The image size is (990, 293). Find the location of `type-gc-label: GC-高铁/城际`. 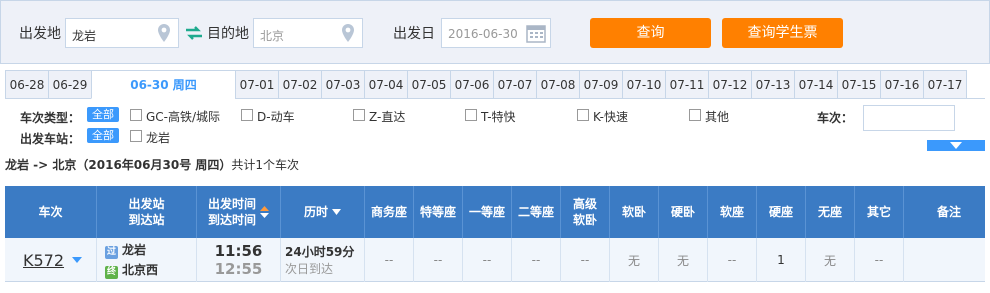

type-gc-label: GC-高铁/城际 is located at coordinates (183, 117).